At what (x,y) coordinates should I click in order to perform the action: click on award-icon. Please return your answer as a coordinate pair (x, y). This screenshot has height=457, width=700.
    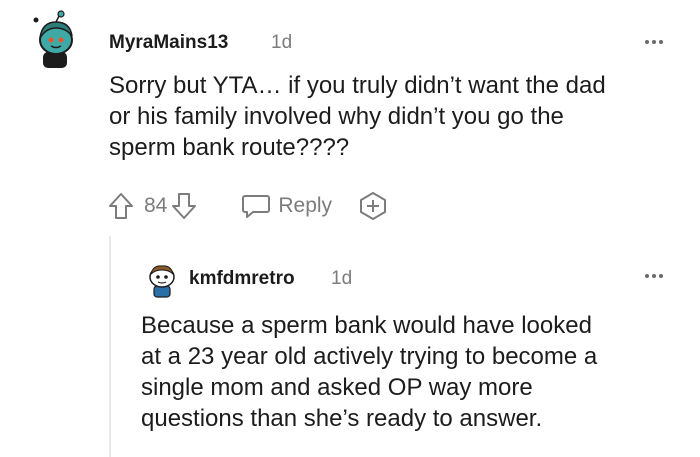
    Looking at the image, I should click on (373, 206).